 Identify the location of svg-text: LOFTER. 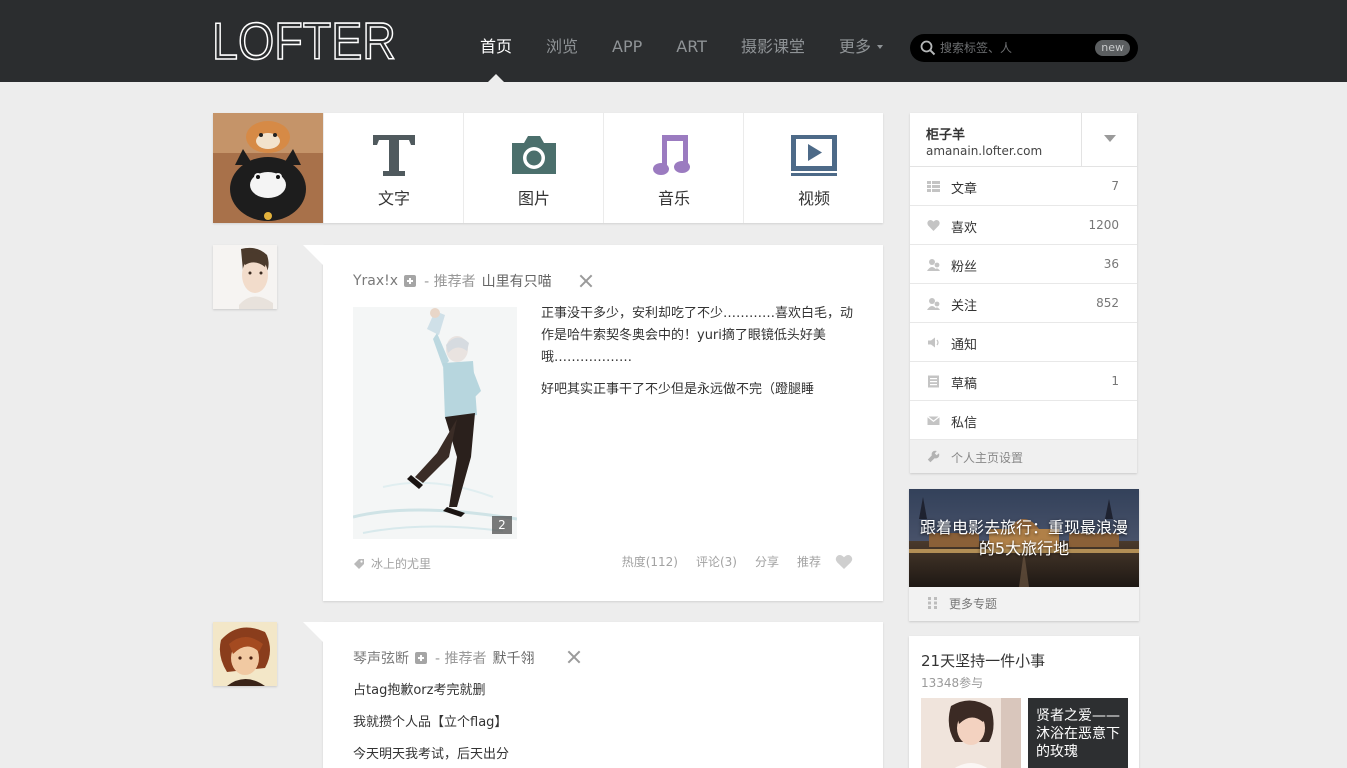
(304, 40).